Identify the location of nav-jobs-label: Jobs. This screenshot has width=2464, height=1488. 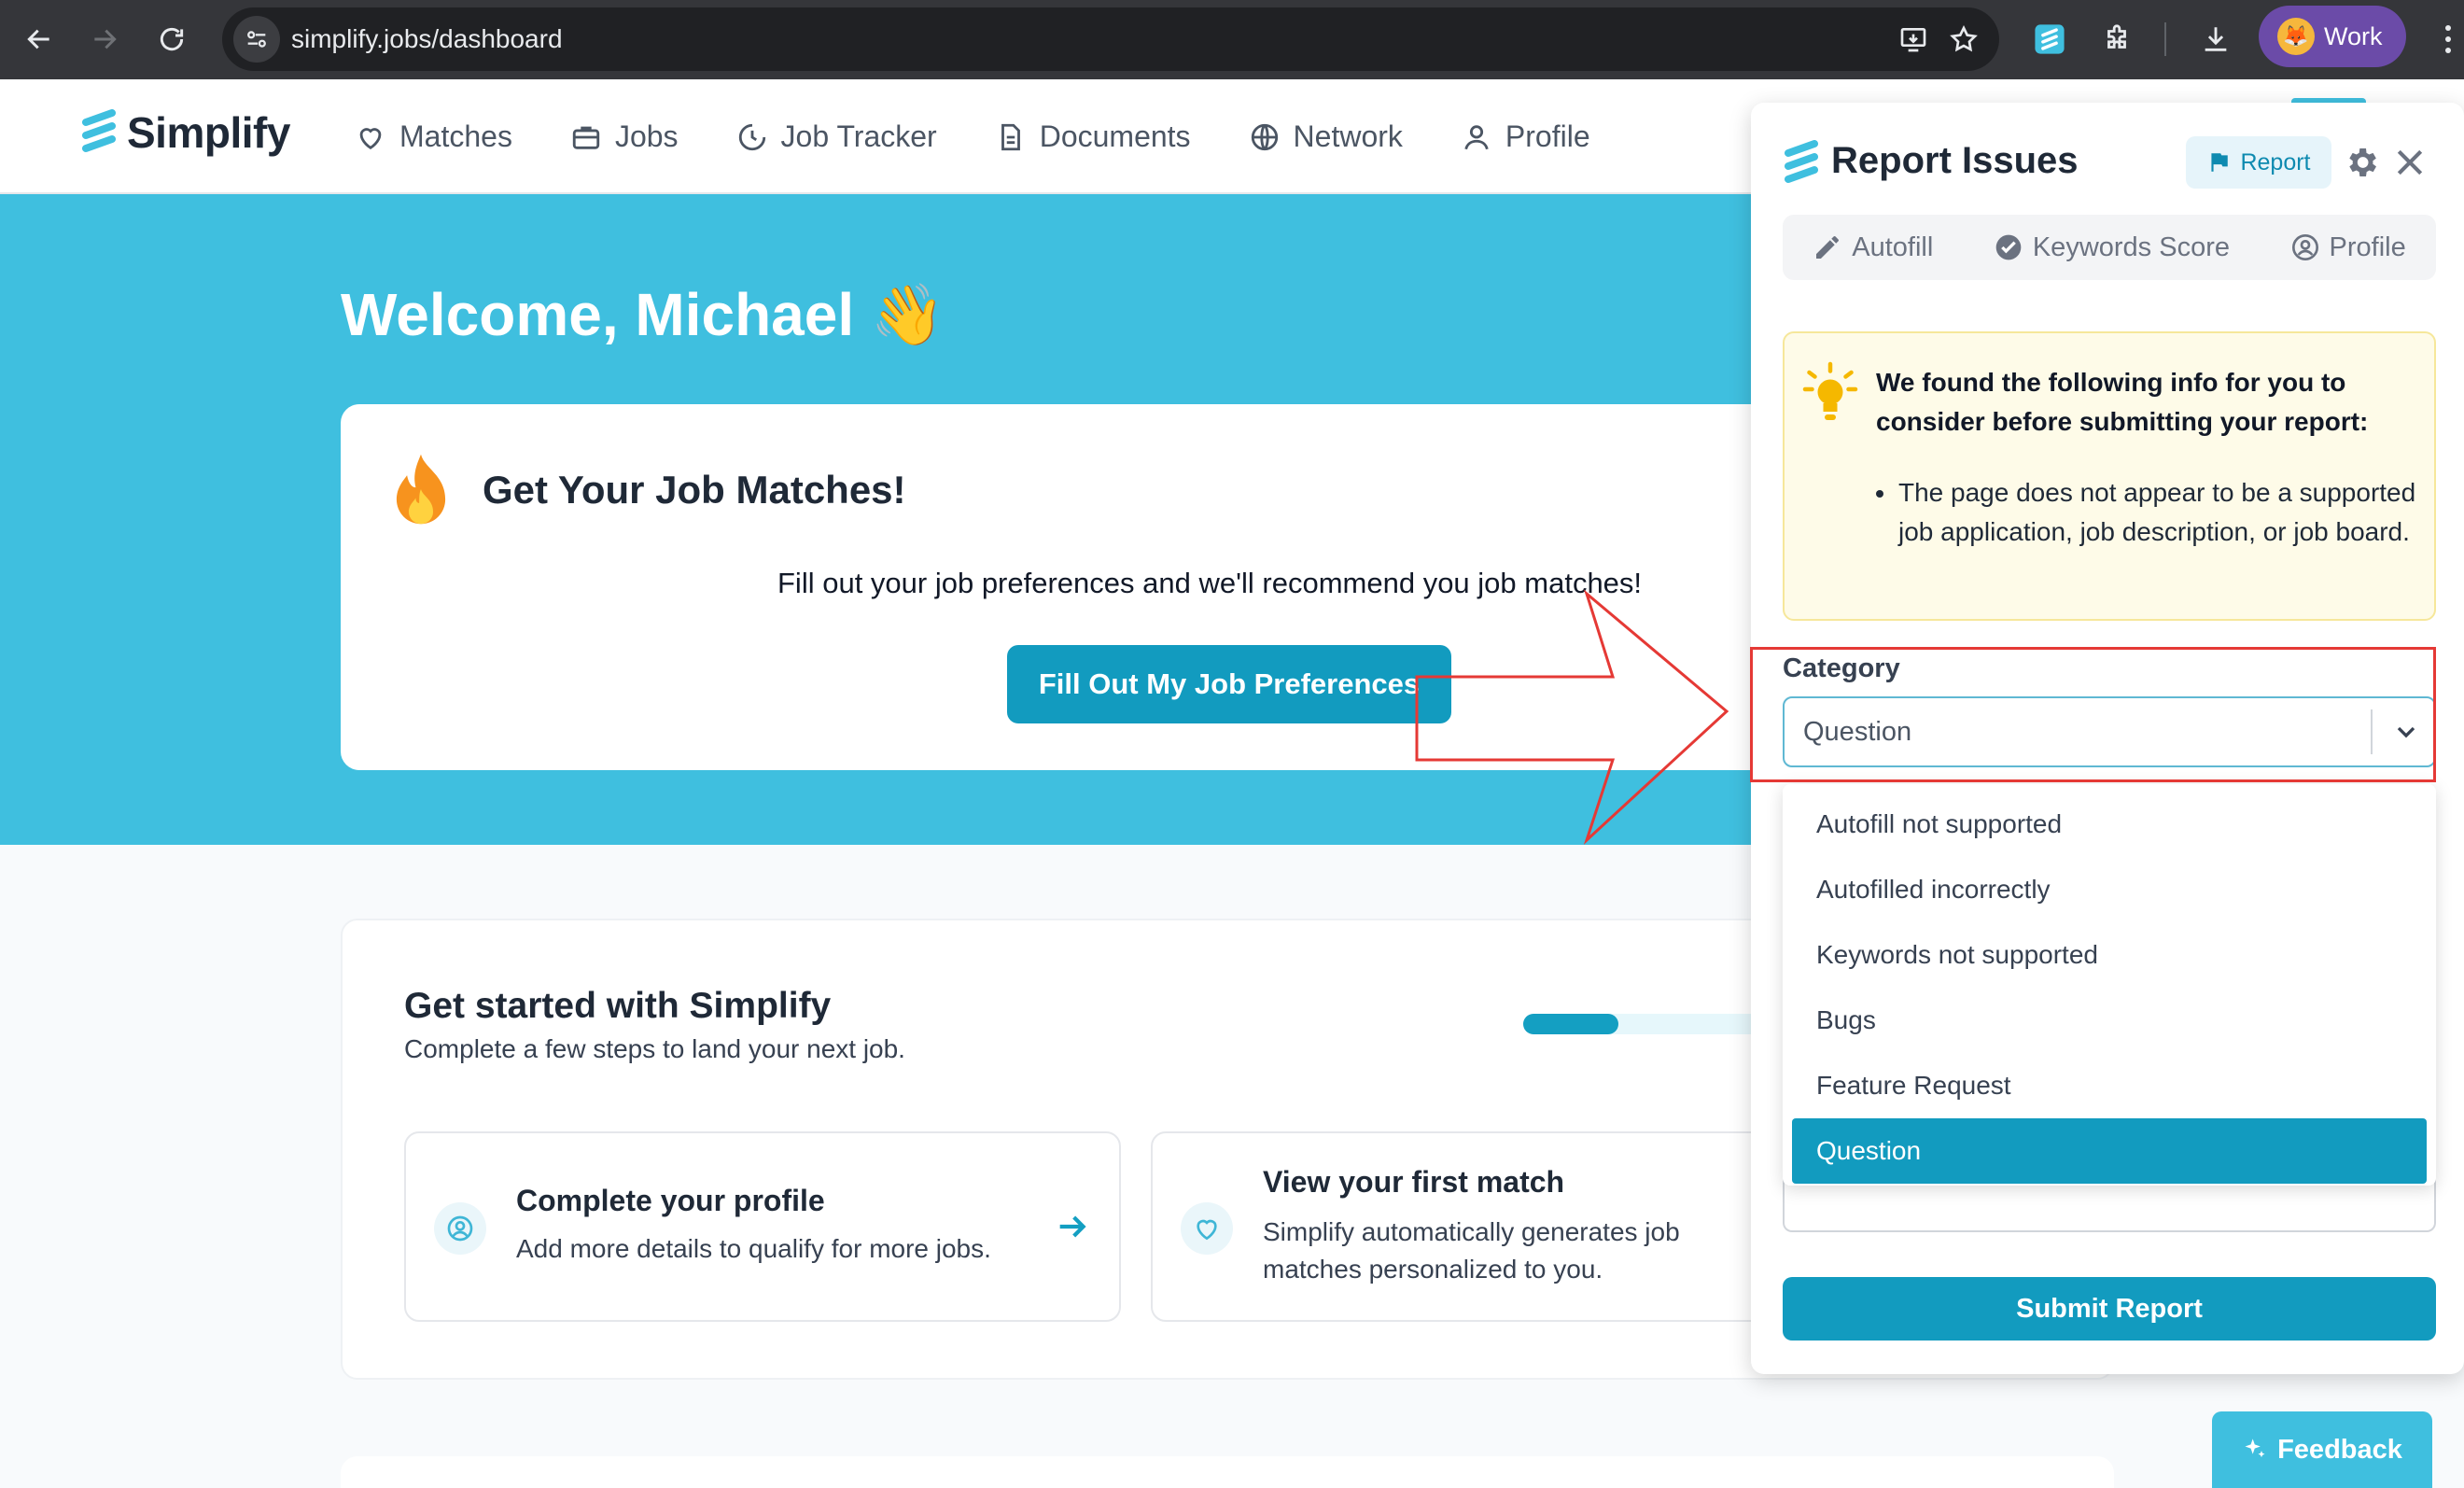
(646, 136).